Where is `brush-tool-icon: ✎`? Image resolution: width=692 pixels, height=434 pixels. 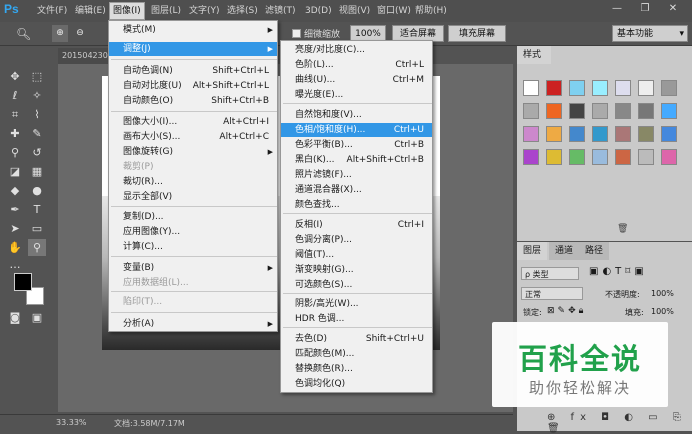
brush-tool-icon: ✎ is located at coordinates (37, 133).